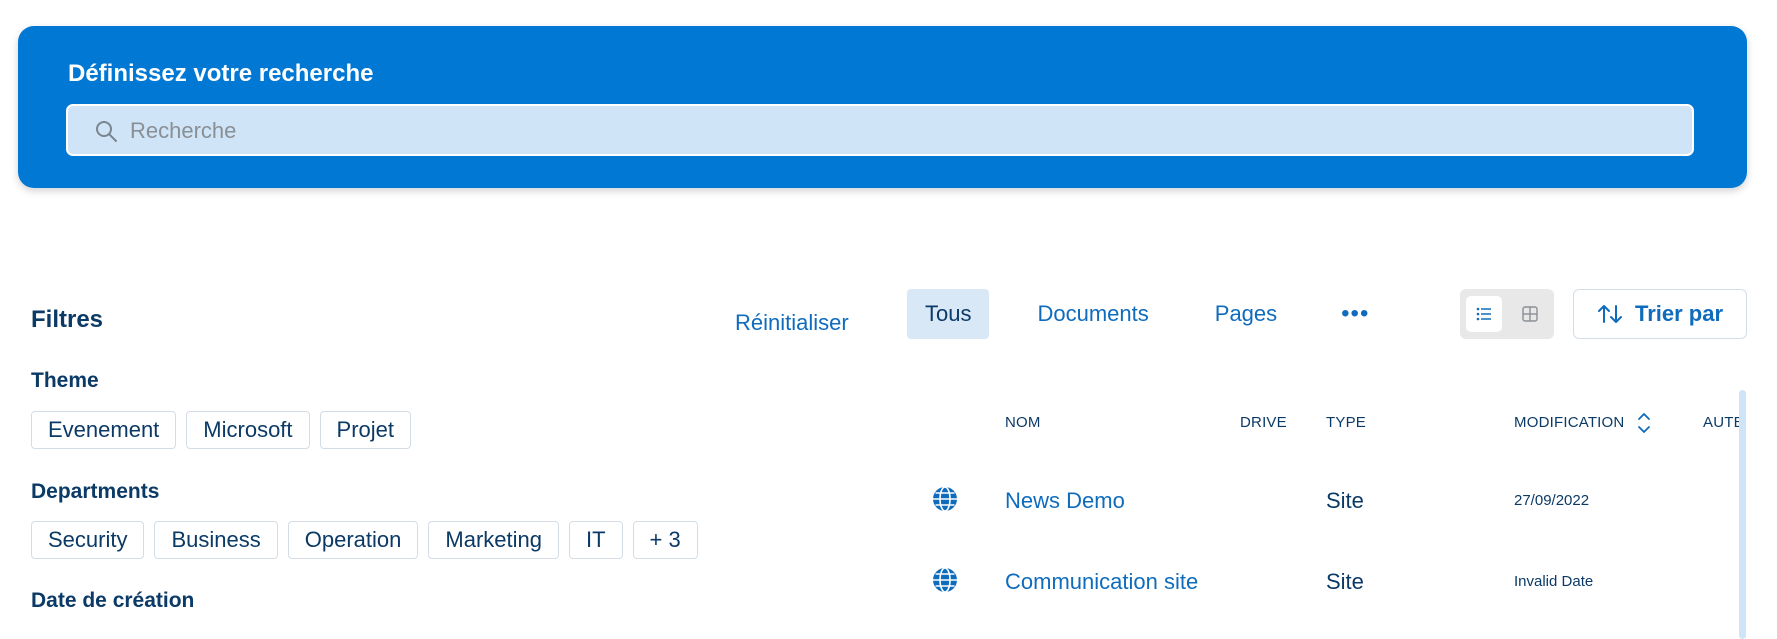 The height and width of the screenshot is (639, 1777). I want to click on result-modified-date: 27/09/2022, so click(1552, 500).